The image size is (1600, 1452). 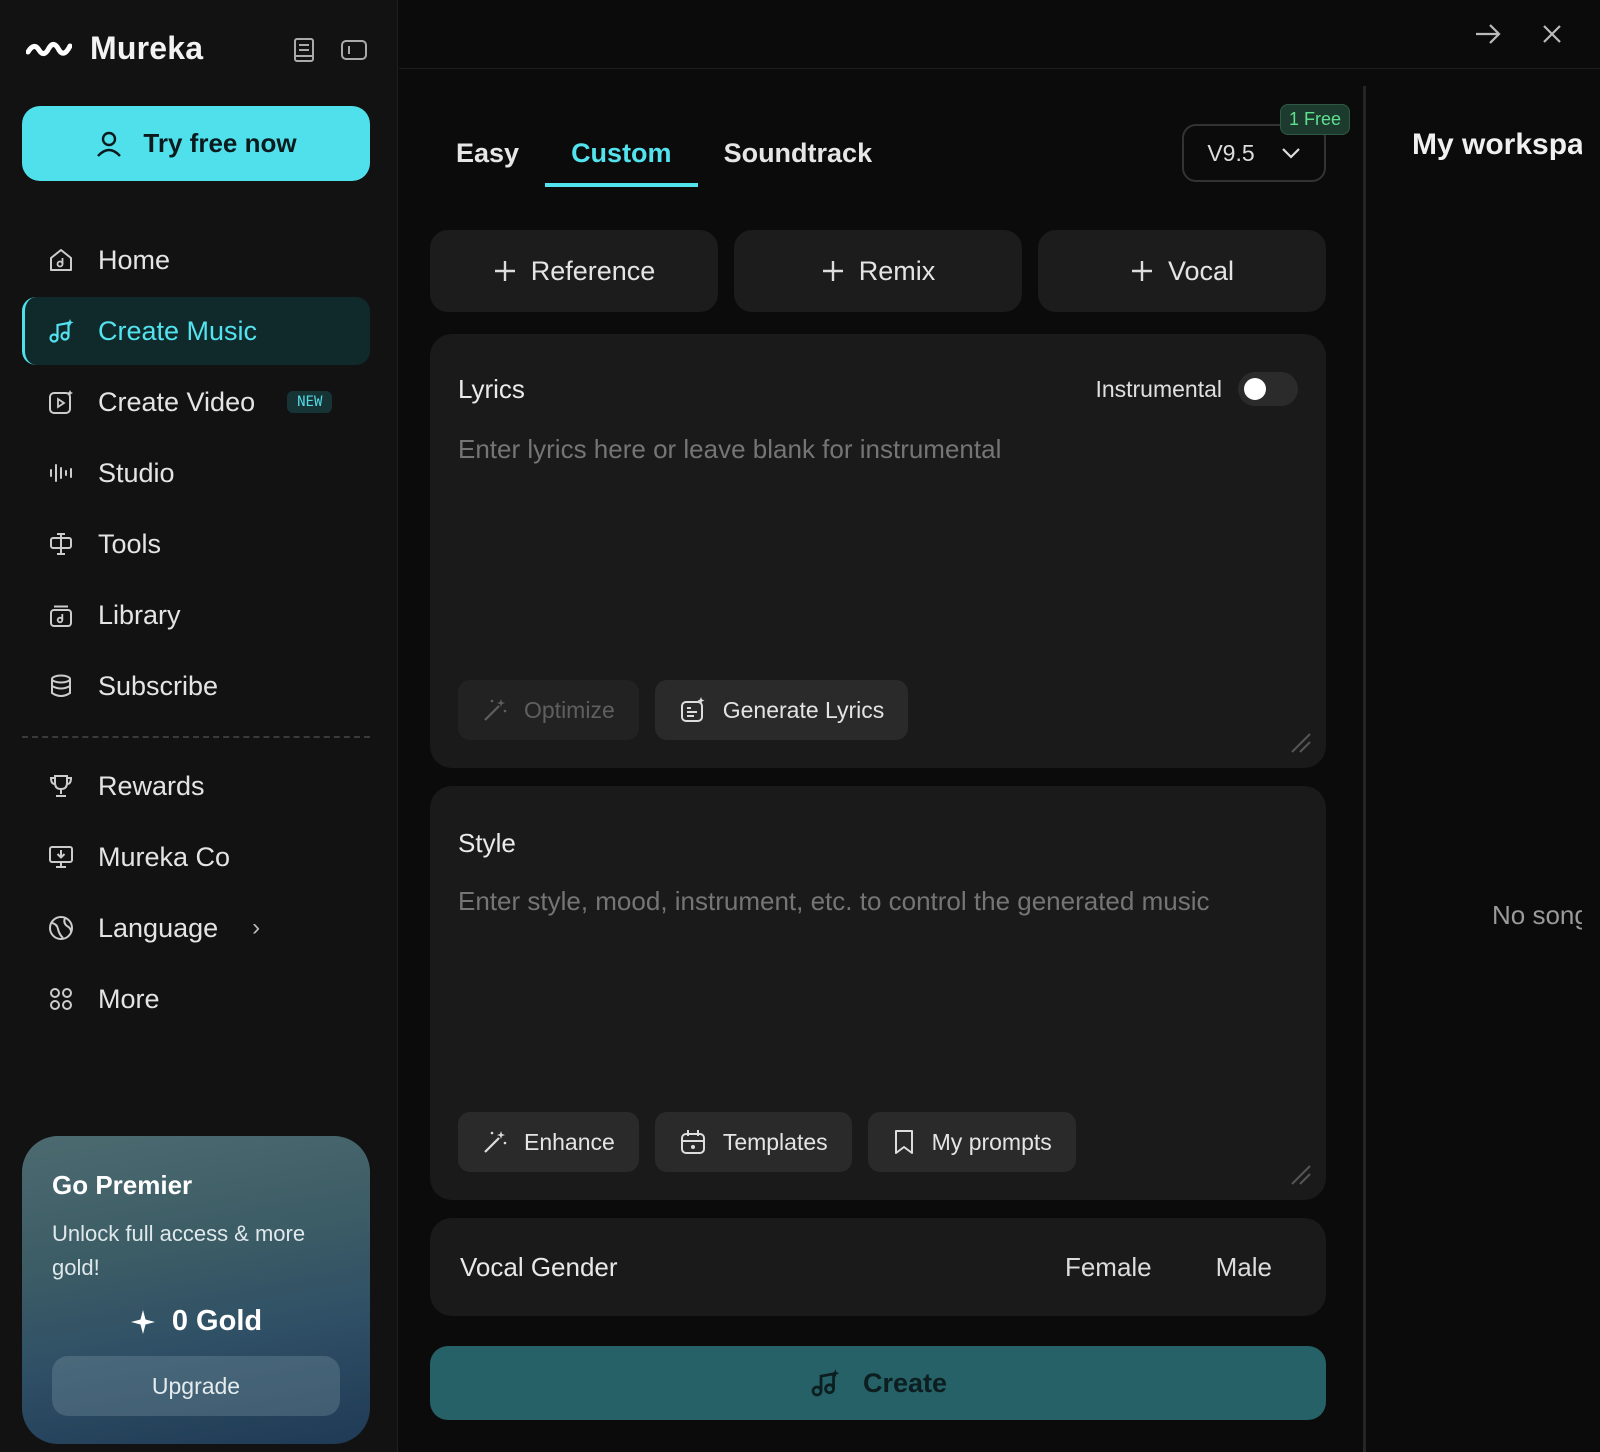 I want to click on home-music-icon, so click(x=61, y=260).